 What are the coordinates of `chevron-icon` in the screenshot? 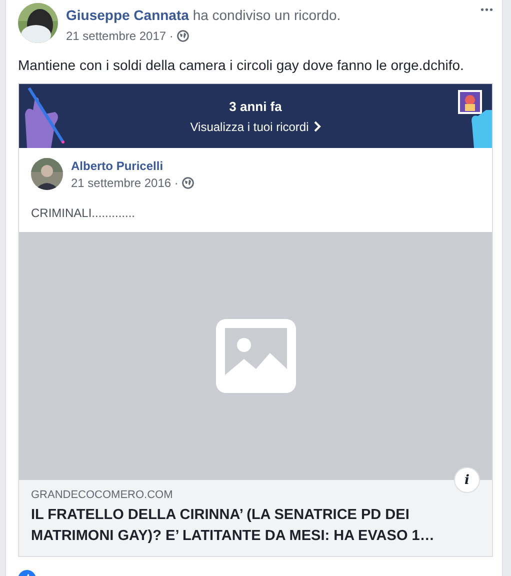 It's located at (317, 126).